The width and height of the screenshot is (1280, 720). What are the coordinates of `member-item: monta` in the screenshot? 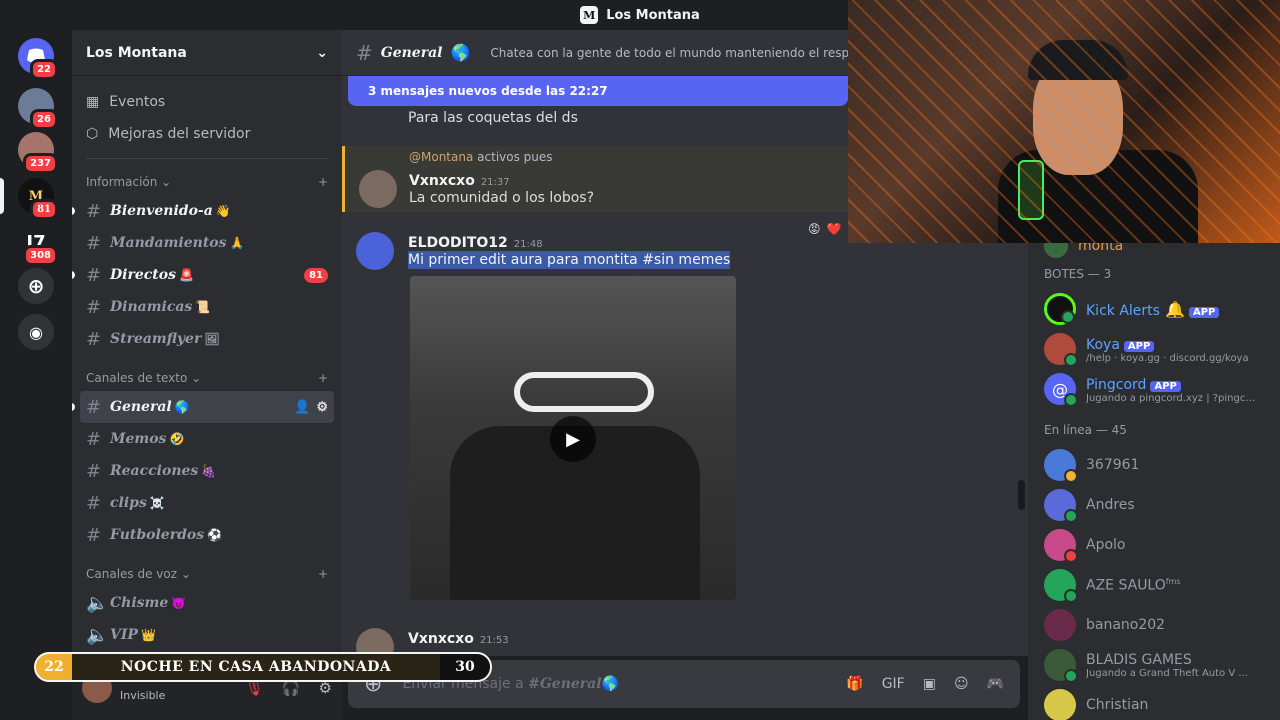 It's located at (1154, 250).